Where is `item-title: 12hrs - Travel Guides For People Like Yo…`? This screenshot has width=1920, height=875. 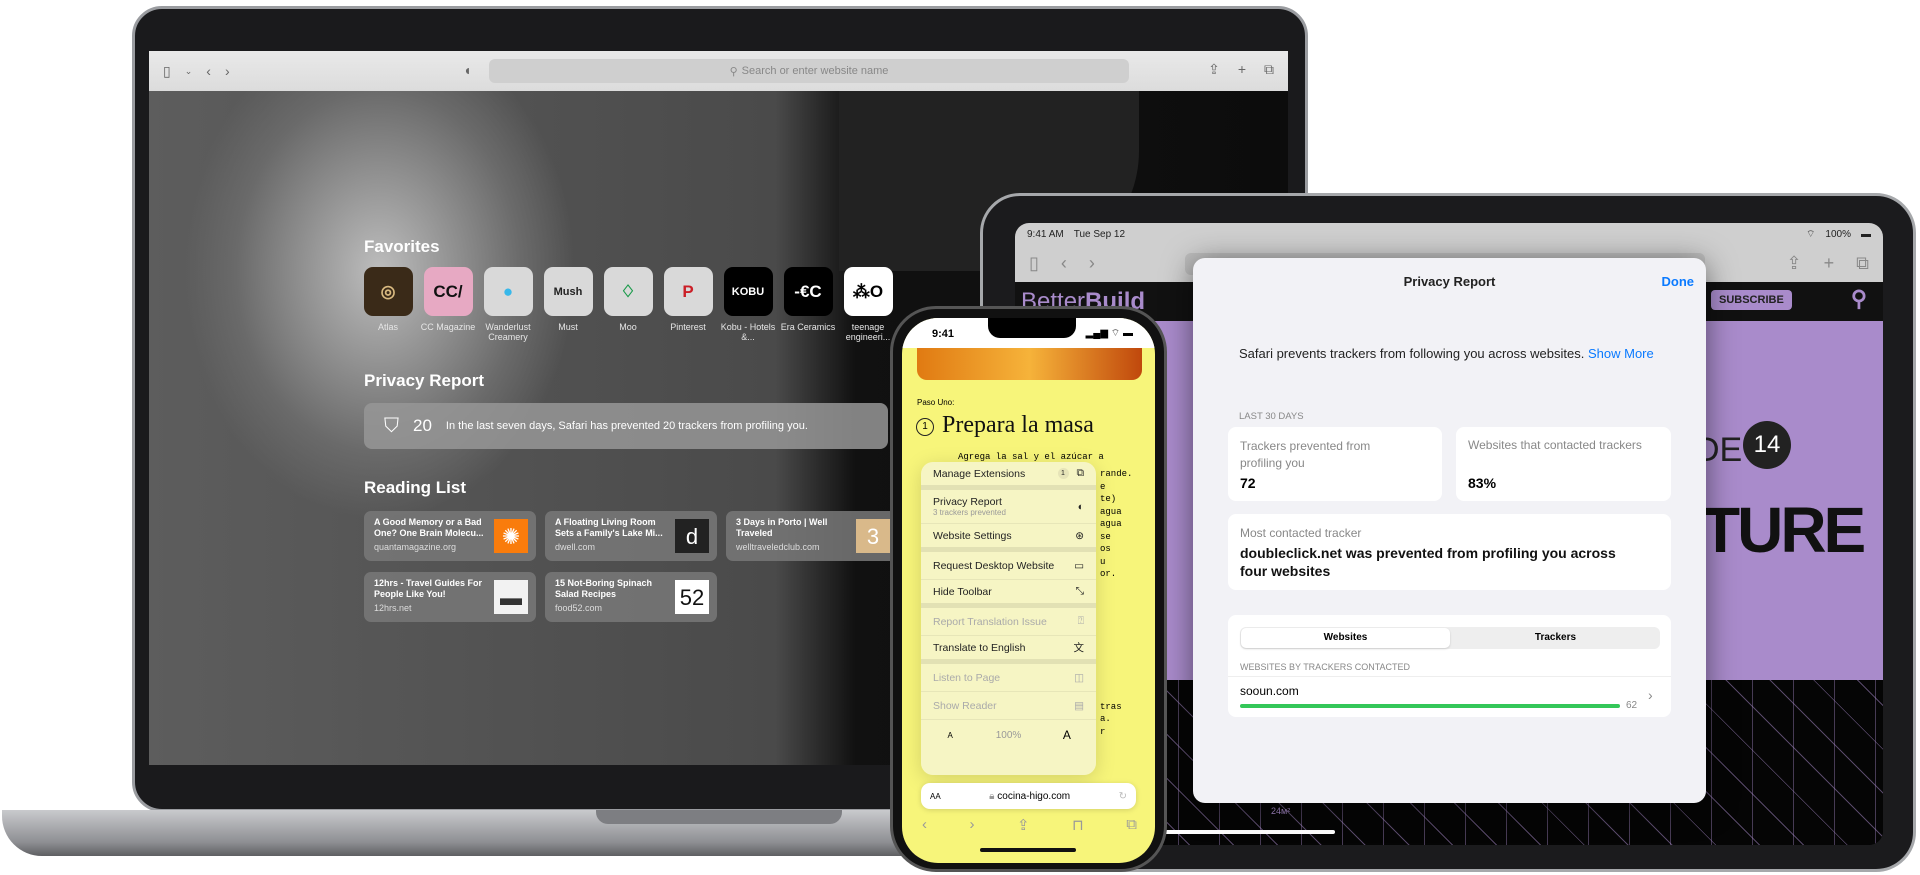
item-title: 12hrs - Travel Guides For People Like Yo… is located at coordinates (428, 588).